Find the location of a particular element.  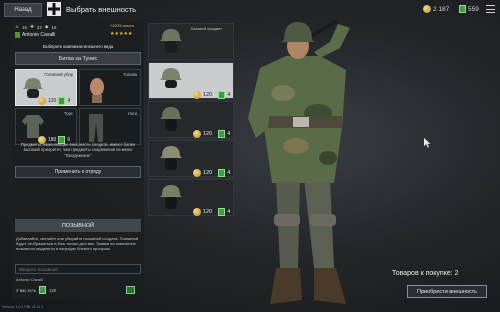

face-icon is located at coordinates (97, 90).